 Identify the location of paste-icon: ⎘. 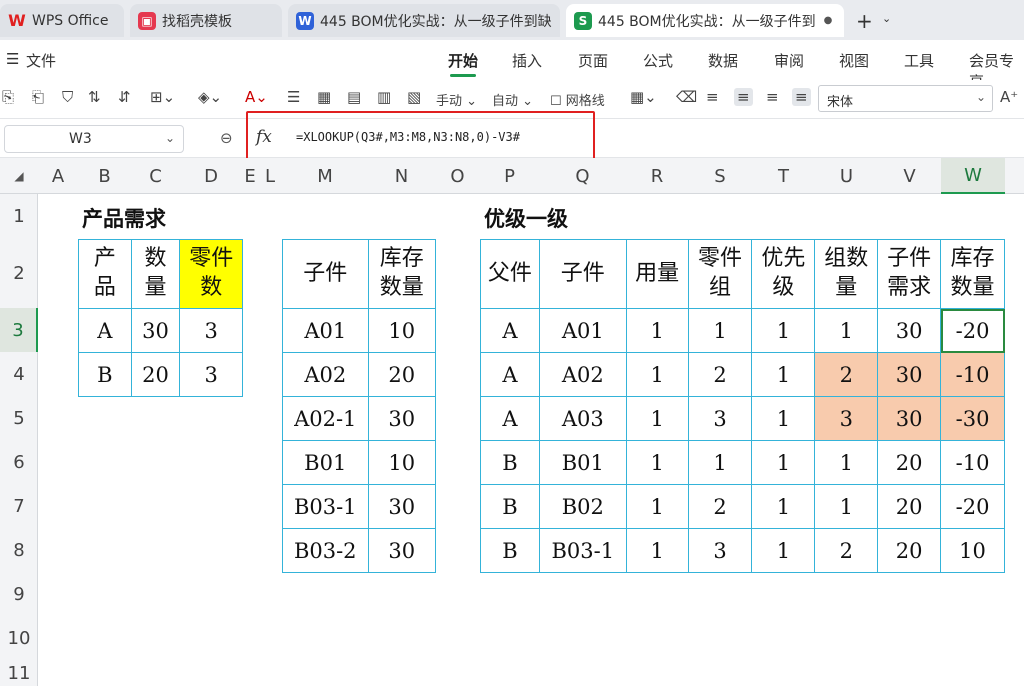
(8, 97).